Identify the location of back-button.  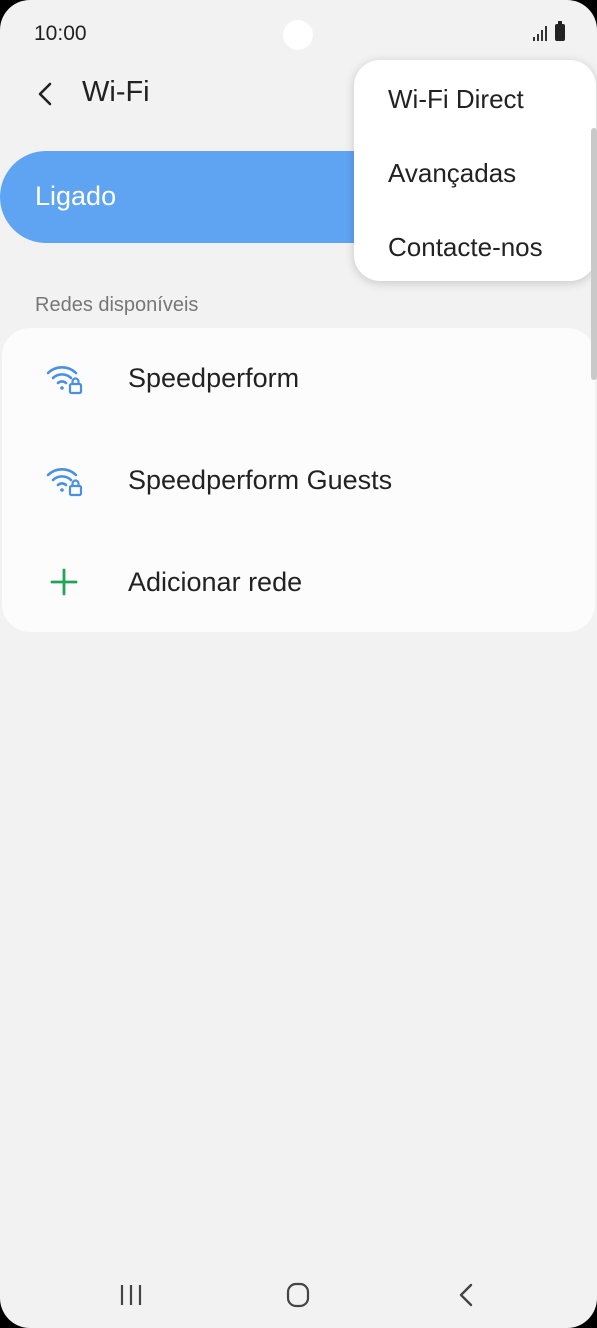
(46, 94).